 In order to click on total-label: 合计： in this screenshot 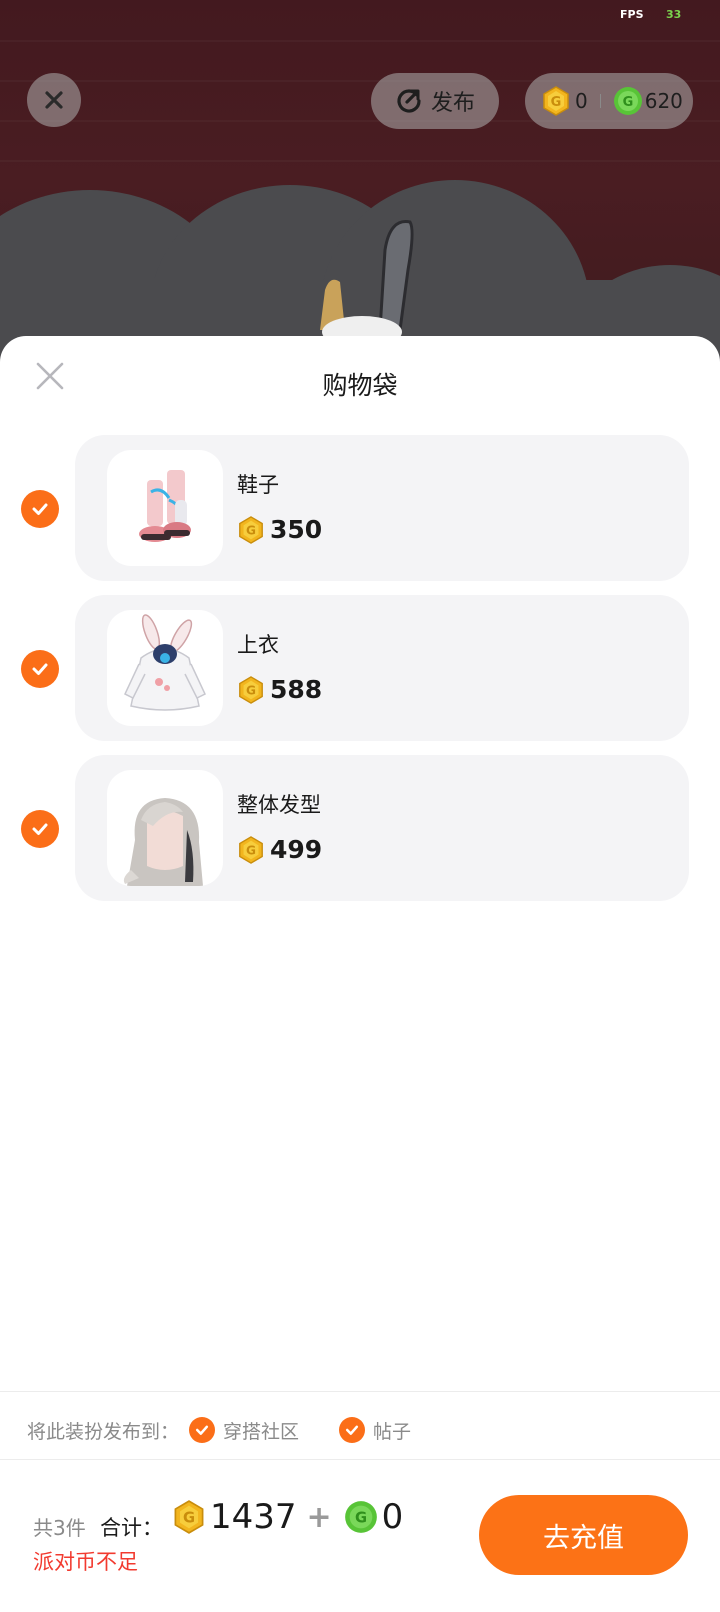, I will do `click(131, 1528)`.